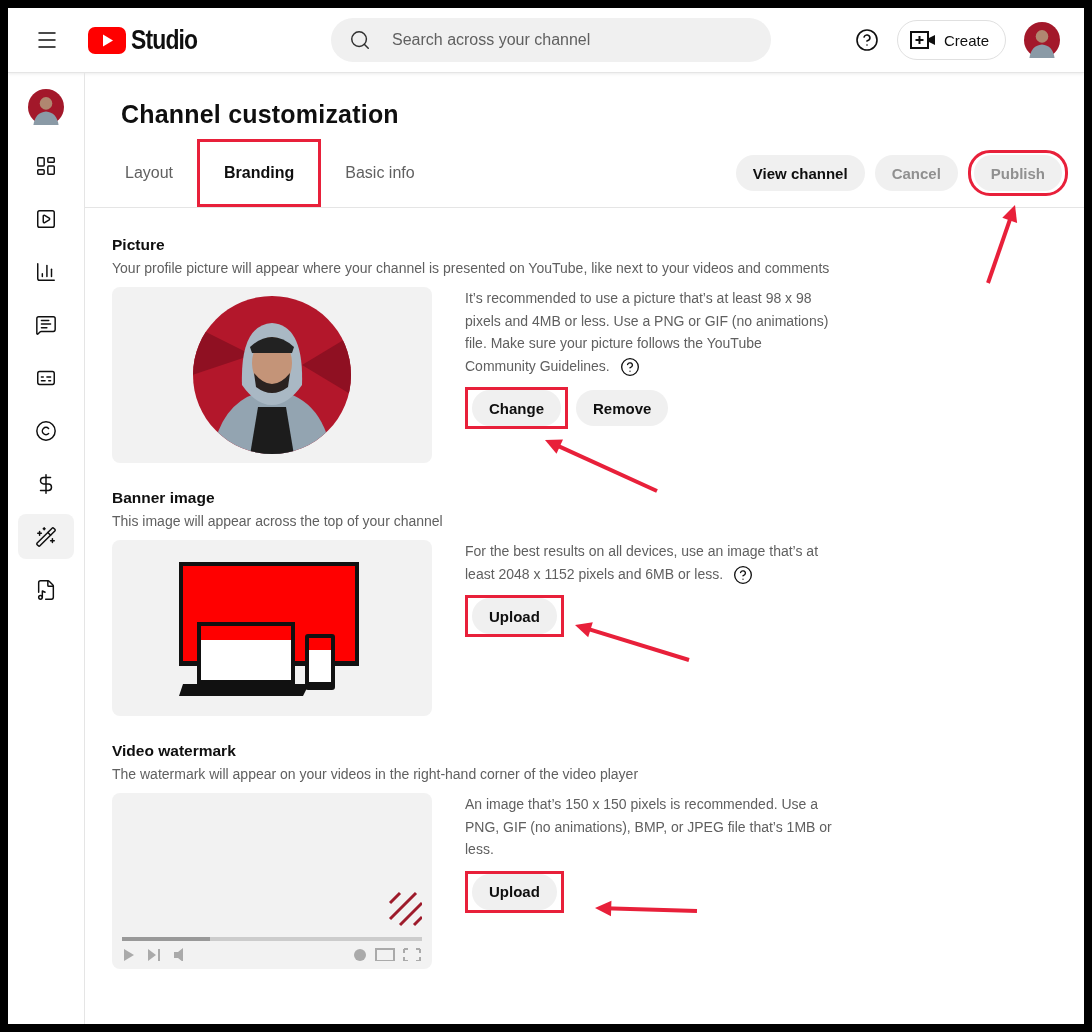 The width and height of the screenshot is (1092, 1032). What do you see at coordinates (951, 40) in the screenshot?
I see `create-button: Create` at bounding box center [951, 40].